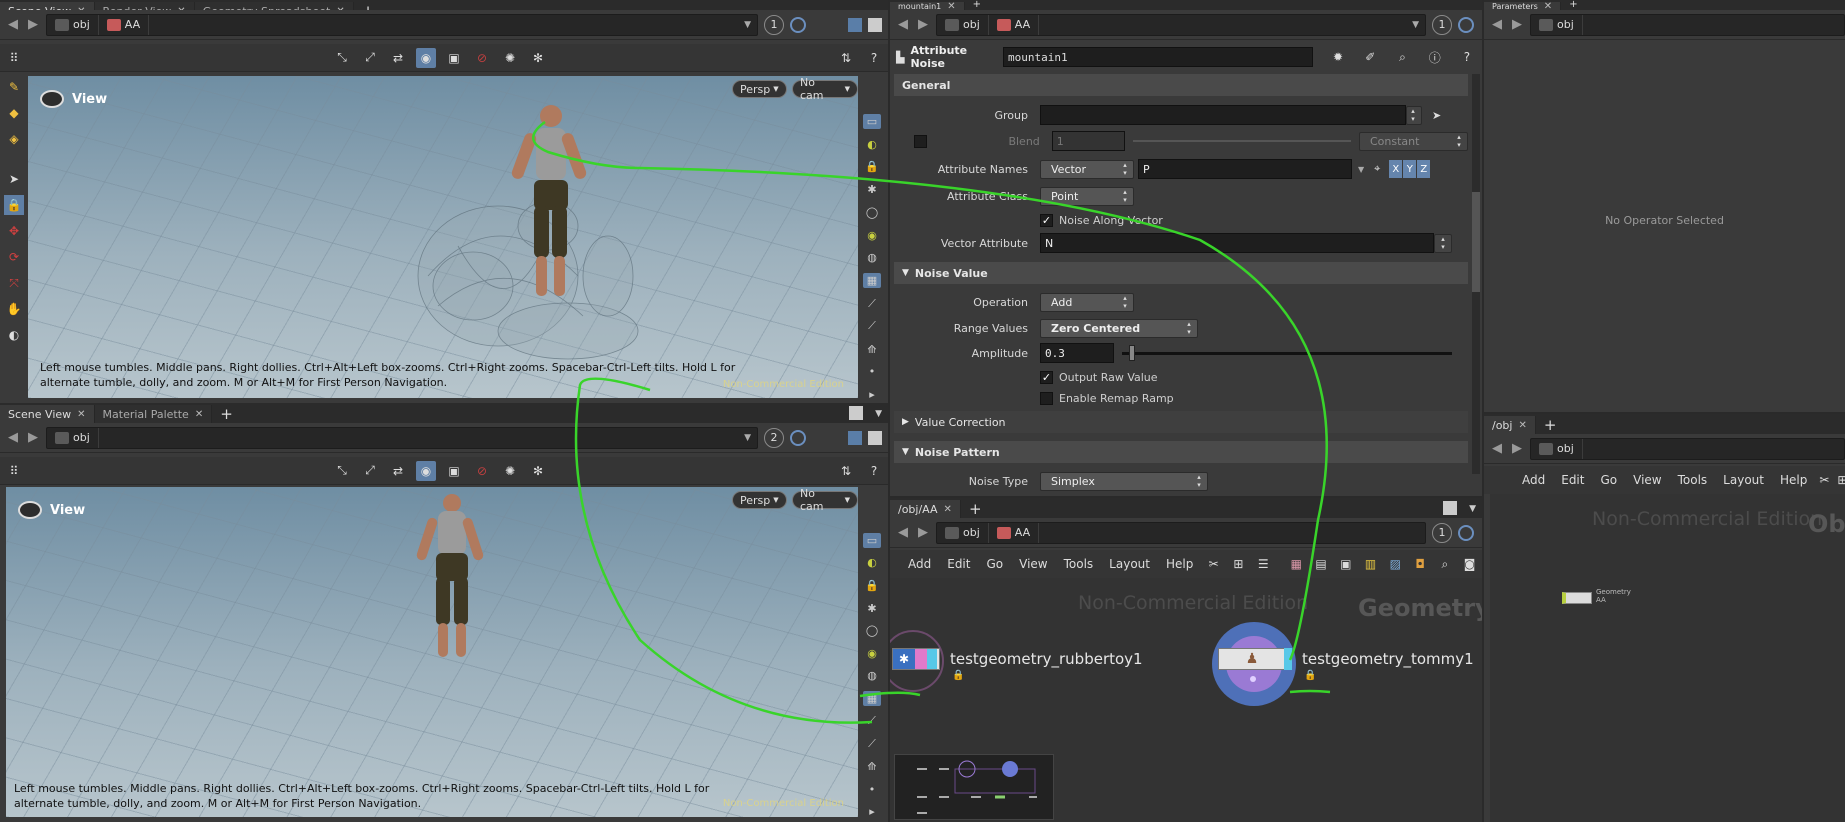 Image resolution: width=1845 pixels, height=822 pixels. Describe the element at coordinates (1443, 243) in the screenshot. I see `vector-attr-dropdown` at that location.